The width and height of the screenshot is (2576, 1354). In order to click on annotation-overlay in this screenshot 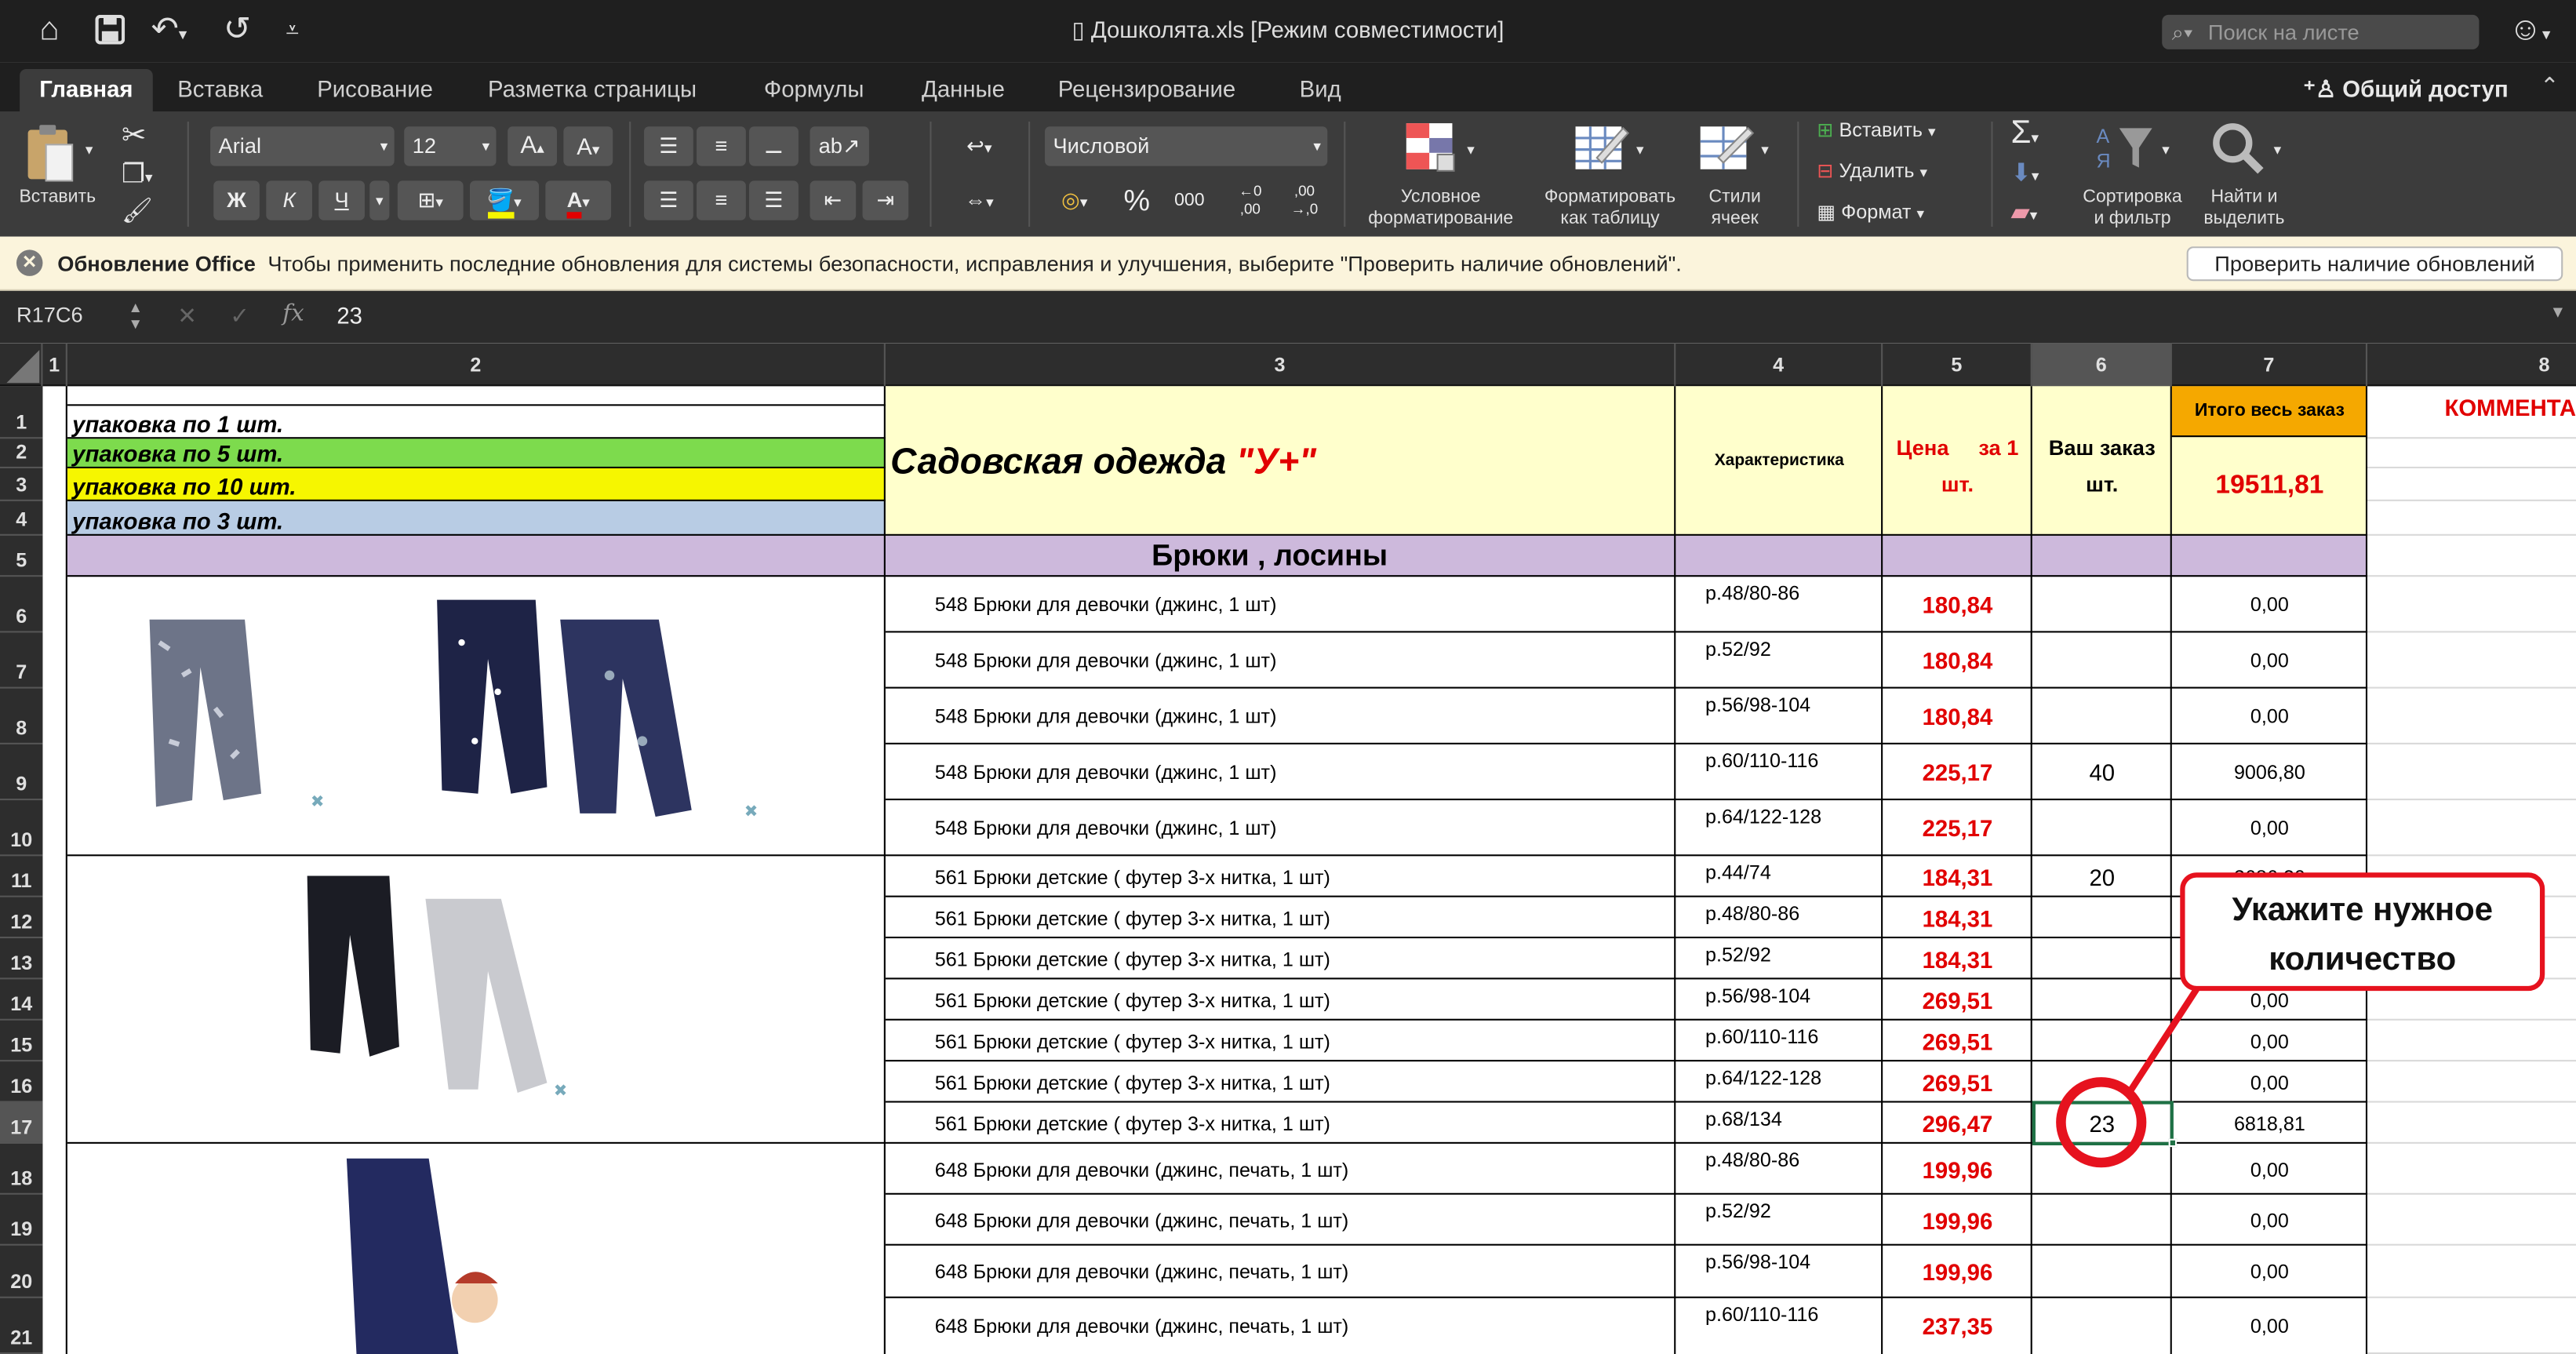, I will do `click(2127, 1077)`.